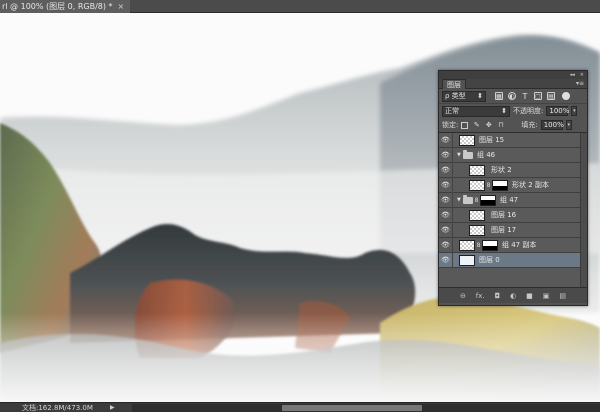 Image resolution: width=600 pixels, height=412 pixels. What do you see at coordinates (509, 200) in the screenshot?
I see `layer-name: 组 47` at bounding box center [509, 200].